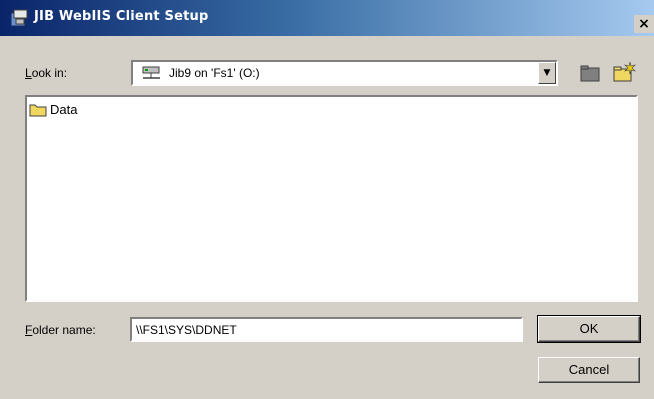  I want to click on ok-button: OK, so click(589, 329).